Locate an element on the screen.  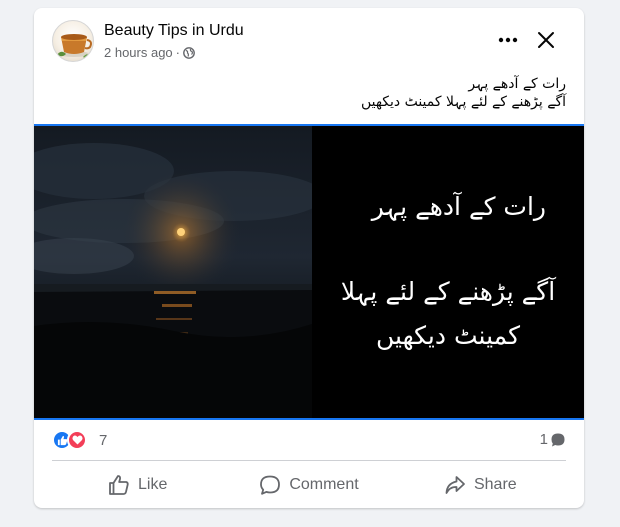
share-button: Share is located at coordinates (480, 485).